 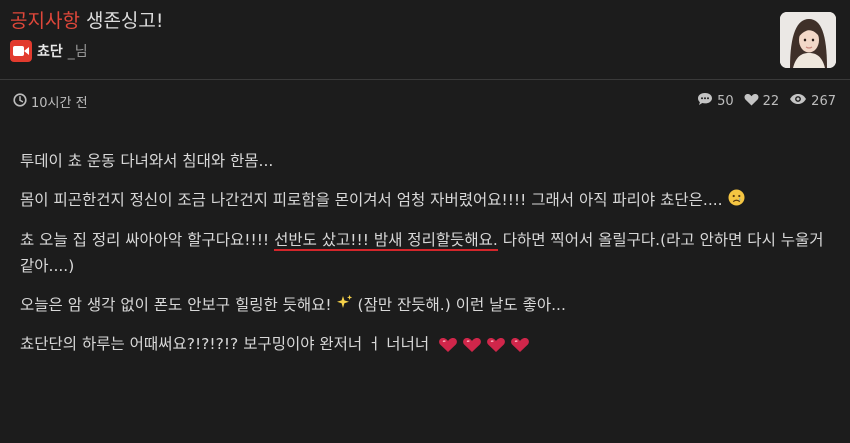 What do you see at coordinates (771, 101) in the screenshot?
I see `like-count-value: 22` at bounding box center [771, 101].